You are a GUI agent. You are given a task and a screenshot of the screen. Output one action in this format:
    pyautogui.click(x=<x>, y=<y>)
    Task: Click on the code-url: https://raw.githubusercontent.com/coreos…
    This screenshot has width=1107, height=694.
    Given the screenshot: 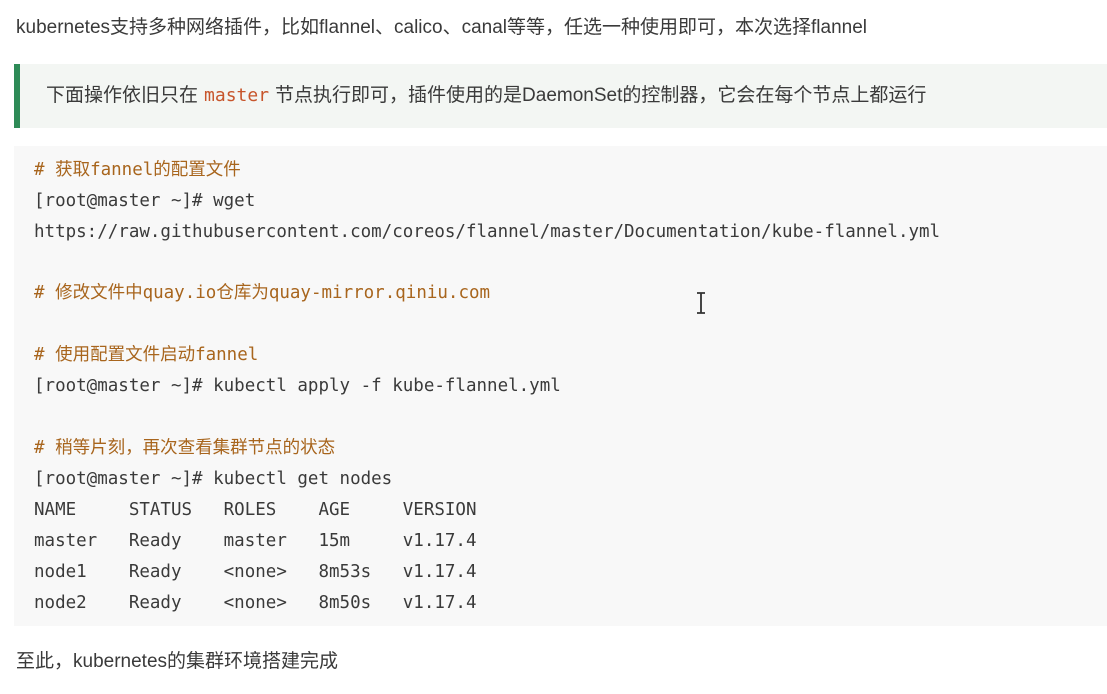 What is the action you would take?
    pyautogui.click(x=487, y=232)
    